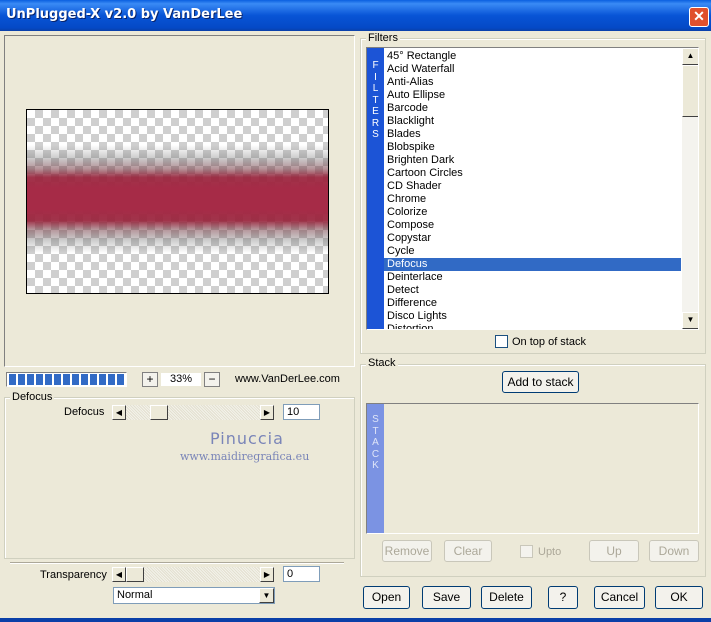 The width and height of the screenshot is (711, 622). What do you see at coordinates (247, 438) in the screenshot?
I see `watermark-name: Pinuccia` at bounding box center [247, 438].